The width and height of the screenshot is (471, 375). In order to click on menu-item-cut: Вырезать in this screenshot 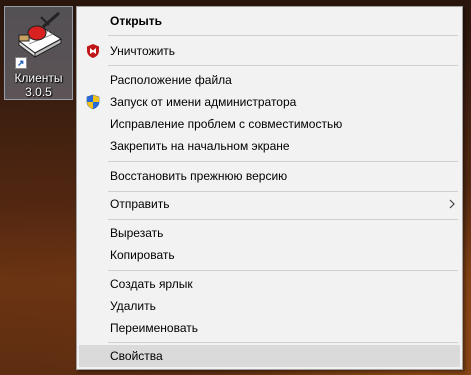, I will do `click(269, 233)`.